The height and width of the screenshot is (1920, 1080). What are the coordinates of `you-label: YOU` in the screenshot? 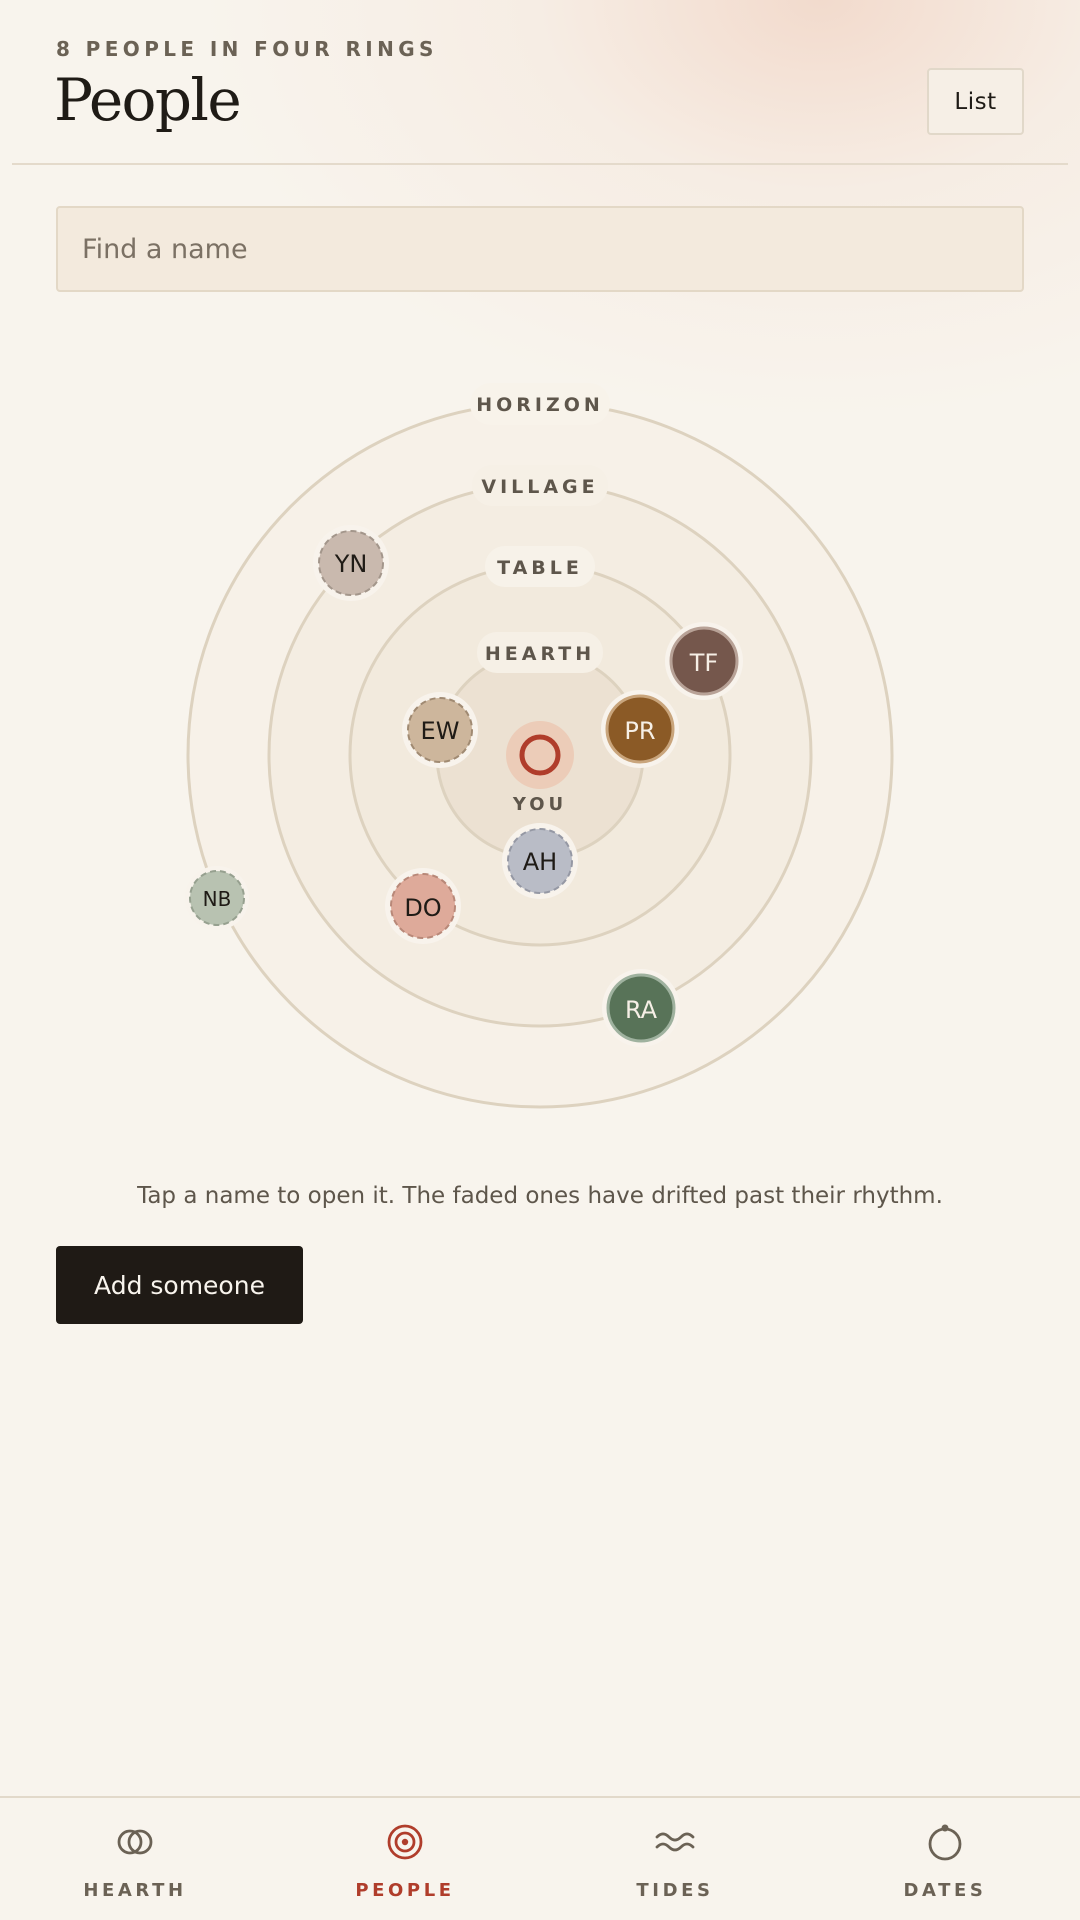 It's located at (539, 804).